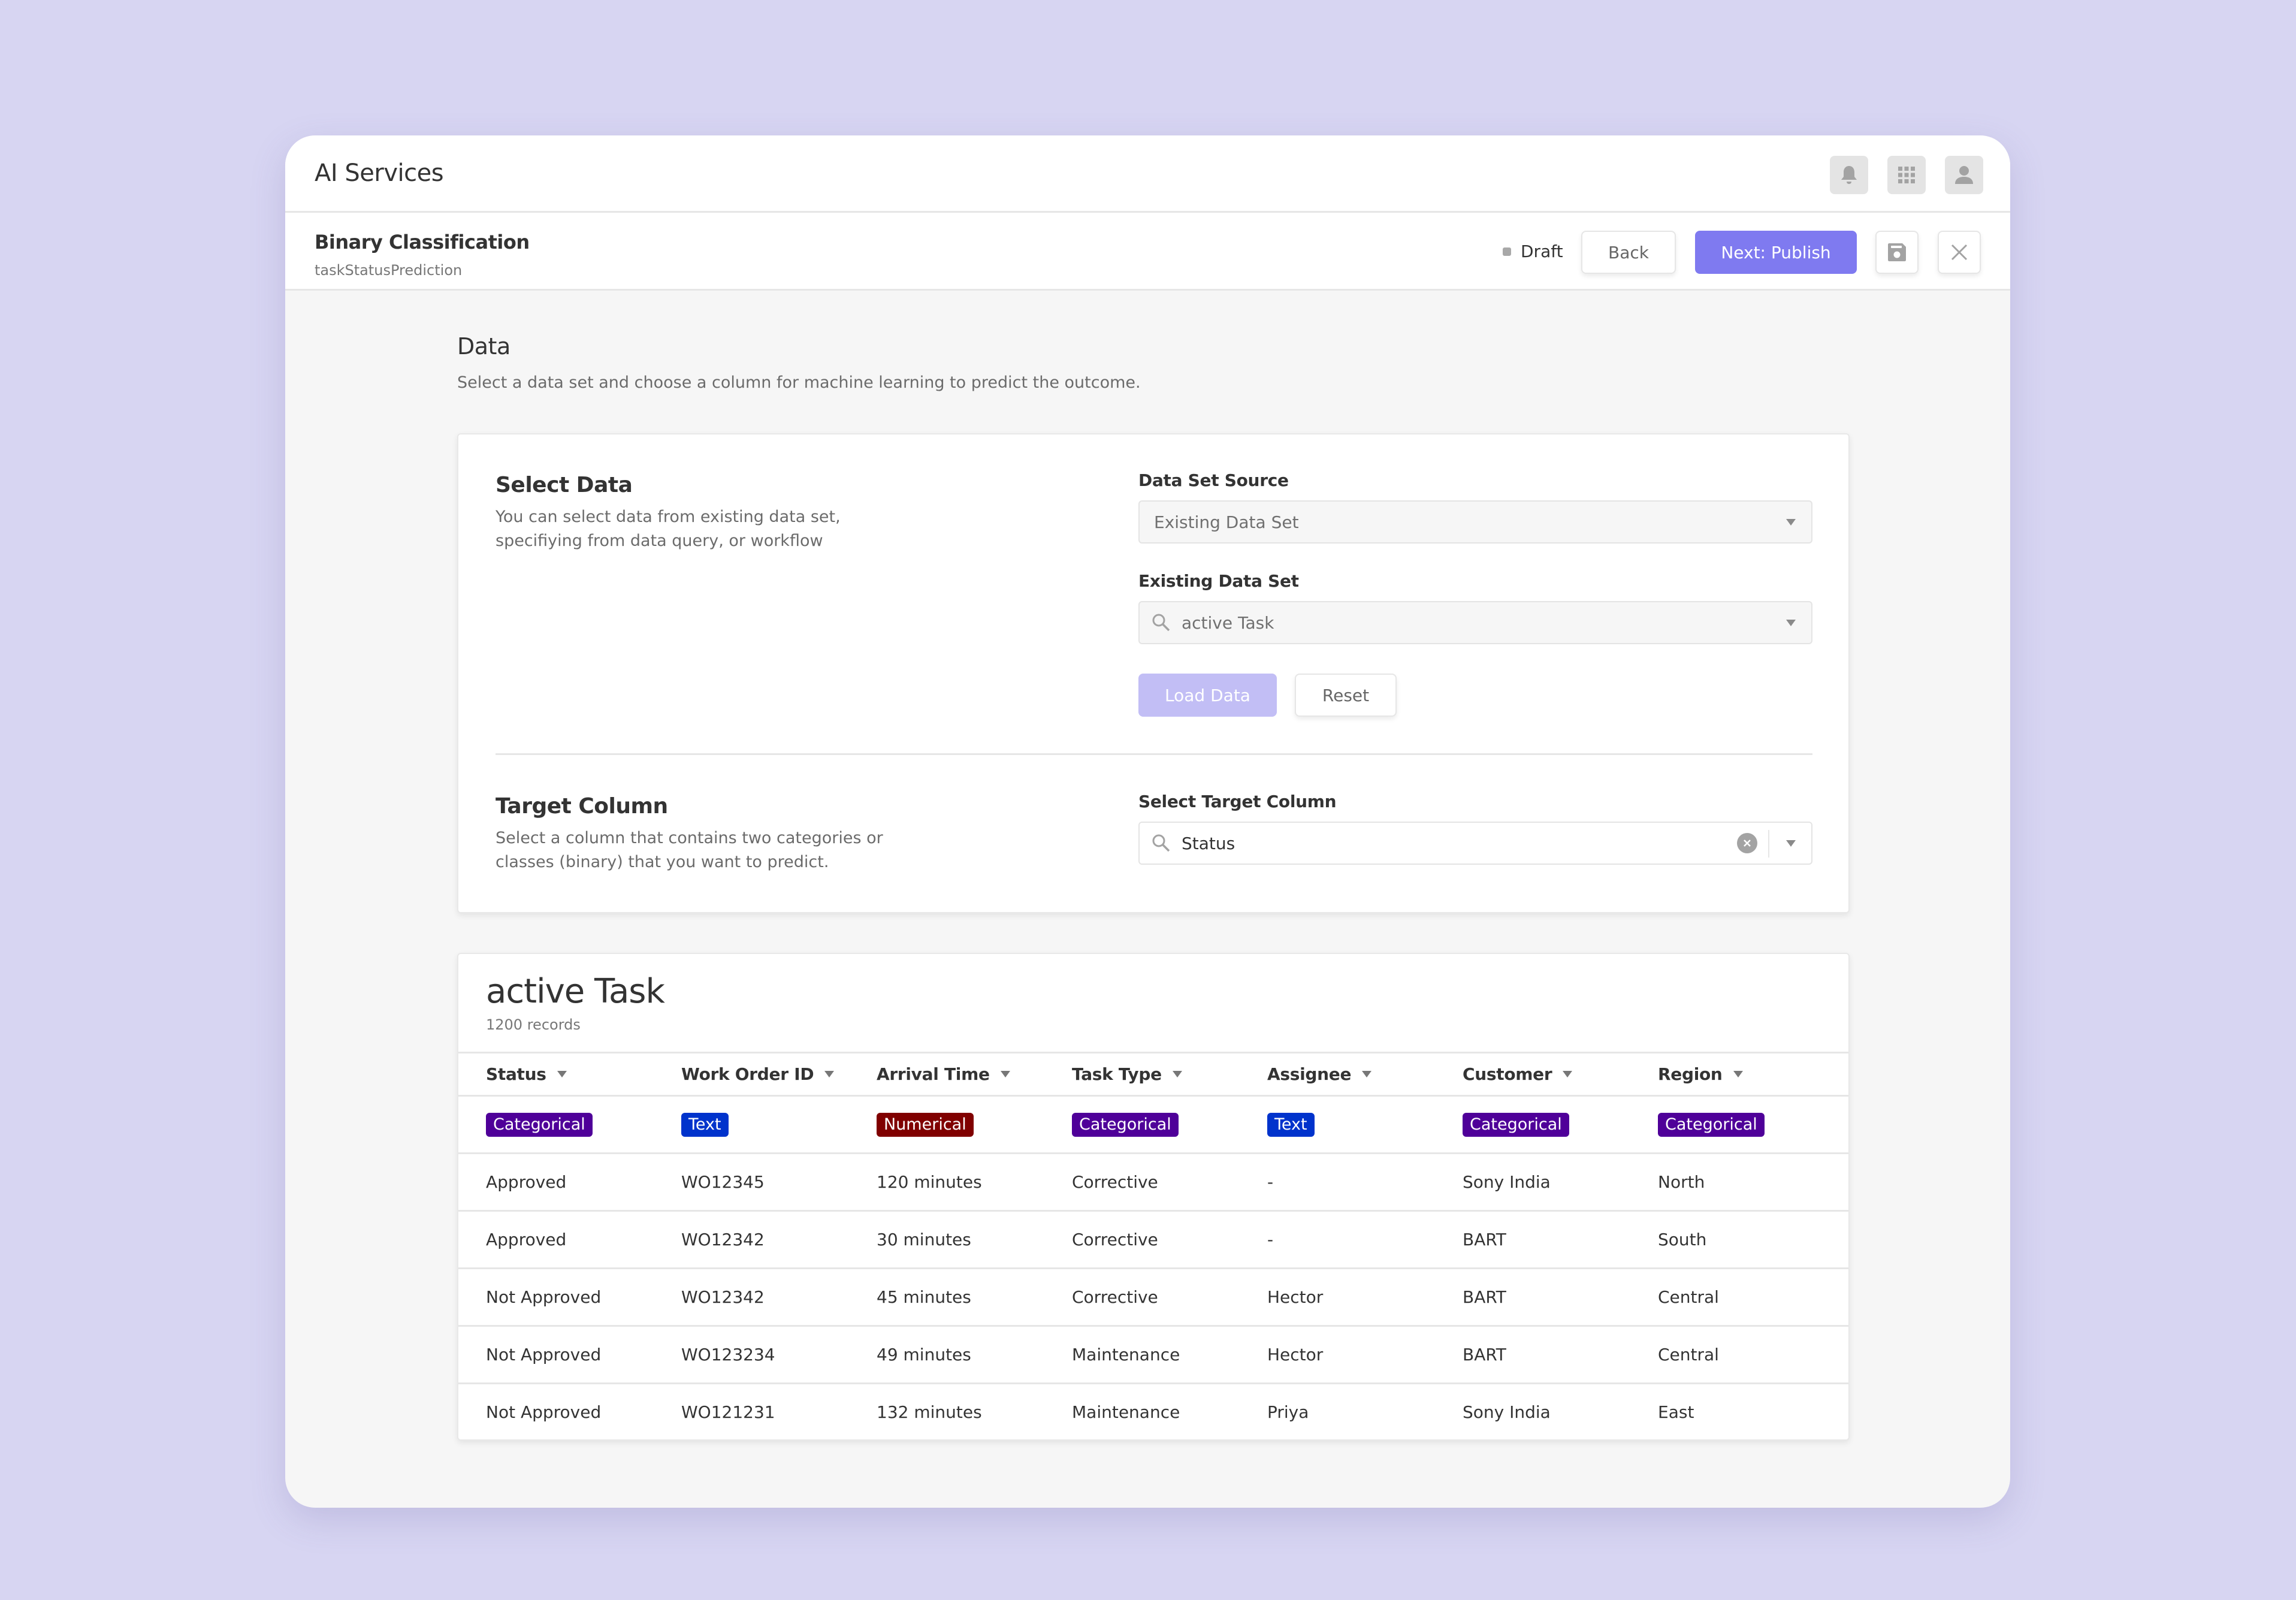 The image size is (2296, 1600). I want to click on select-separator, so click(1769, 844).